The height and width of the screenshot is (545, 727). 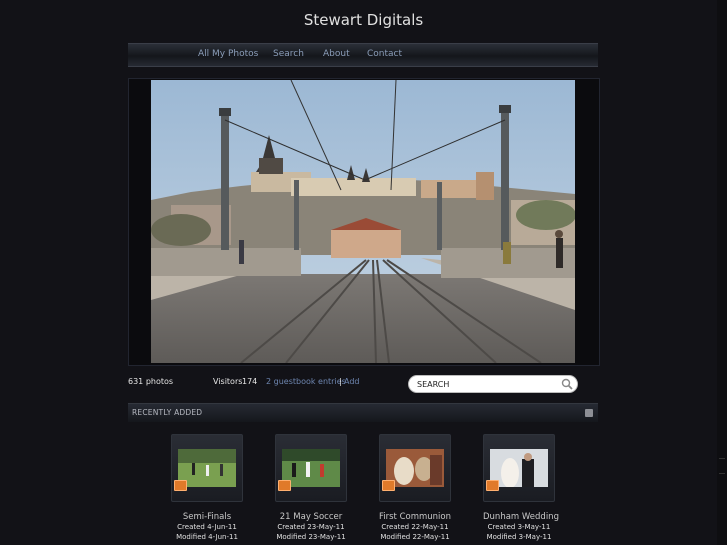 What do you see at coordinates (519, 537) in the screenshot?
I see `album-modified: Modified 3-May-11` at bounding box center [519, 537].